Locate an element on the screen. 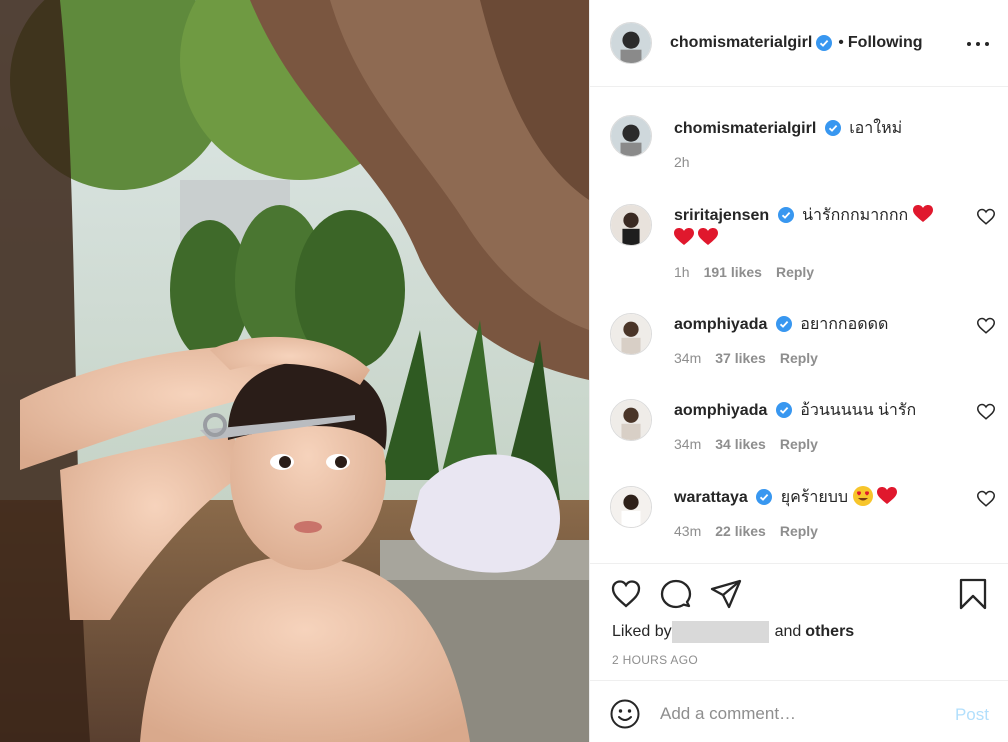  emoji-smiley-icon is located at coordinates (625, 714).